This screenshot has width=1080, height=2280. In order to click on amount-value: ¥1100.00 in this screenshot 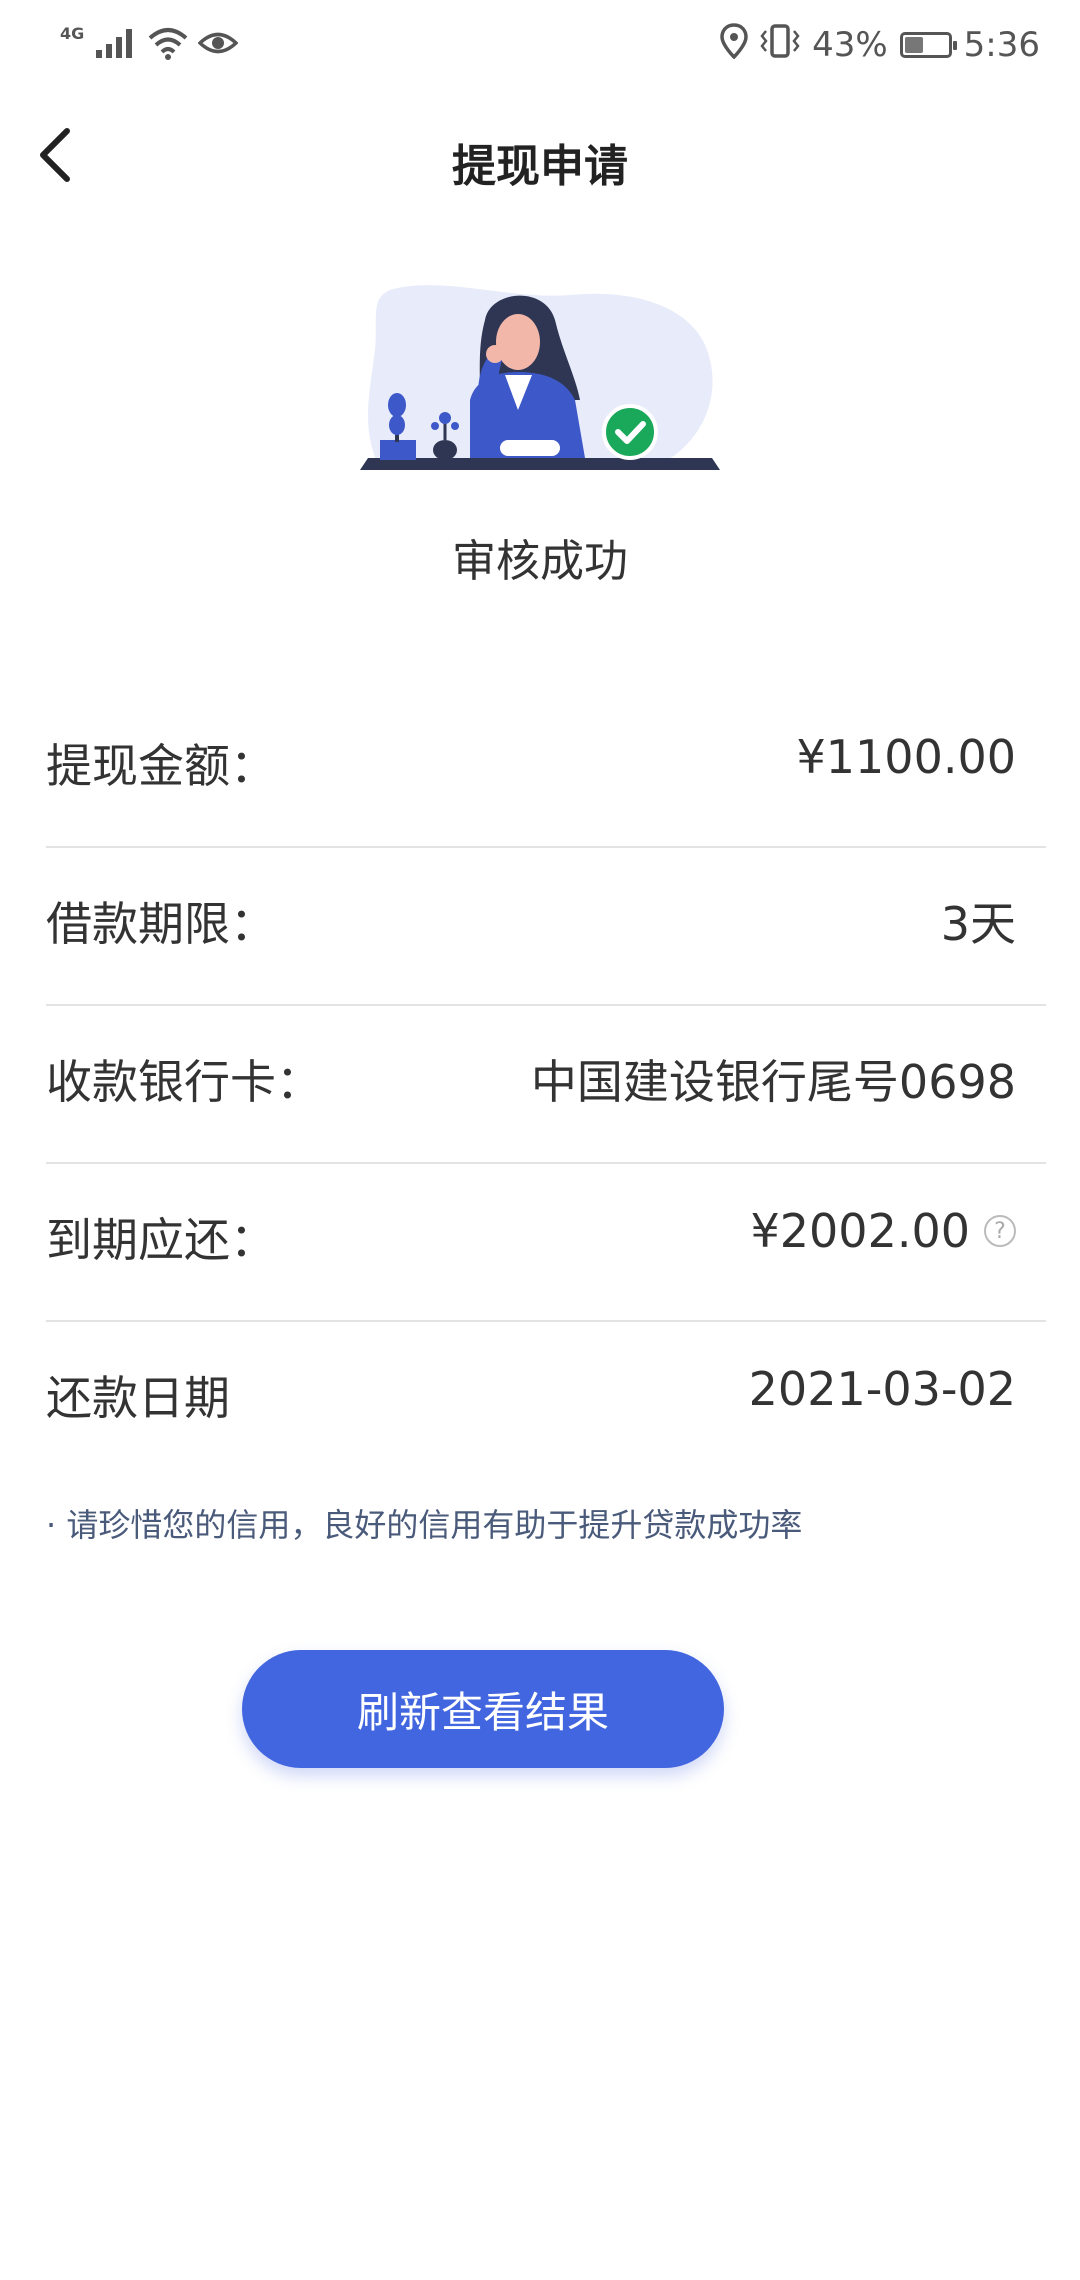, I will do `click(906, 757)`.